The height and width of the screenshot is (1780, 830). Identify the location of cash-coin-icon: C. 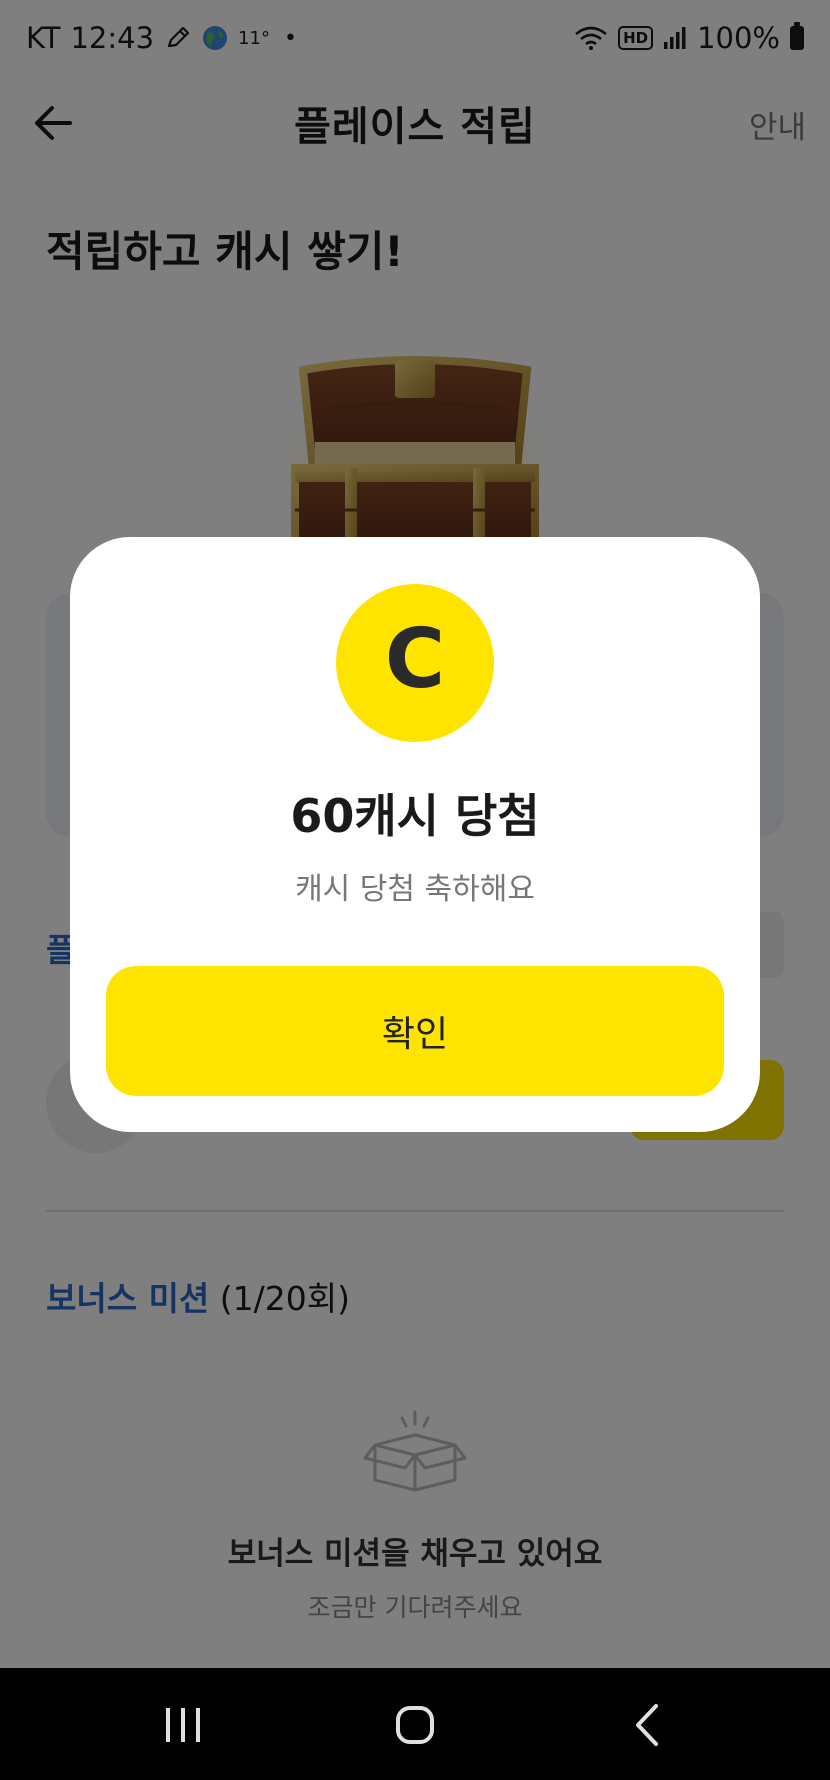
(415, 663).